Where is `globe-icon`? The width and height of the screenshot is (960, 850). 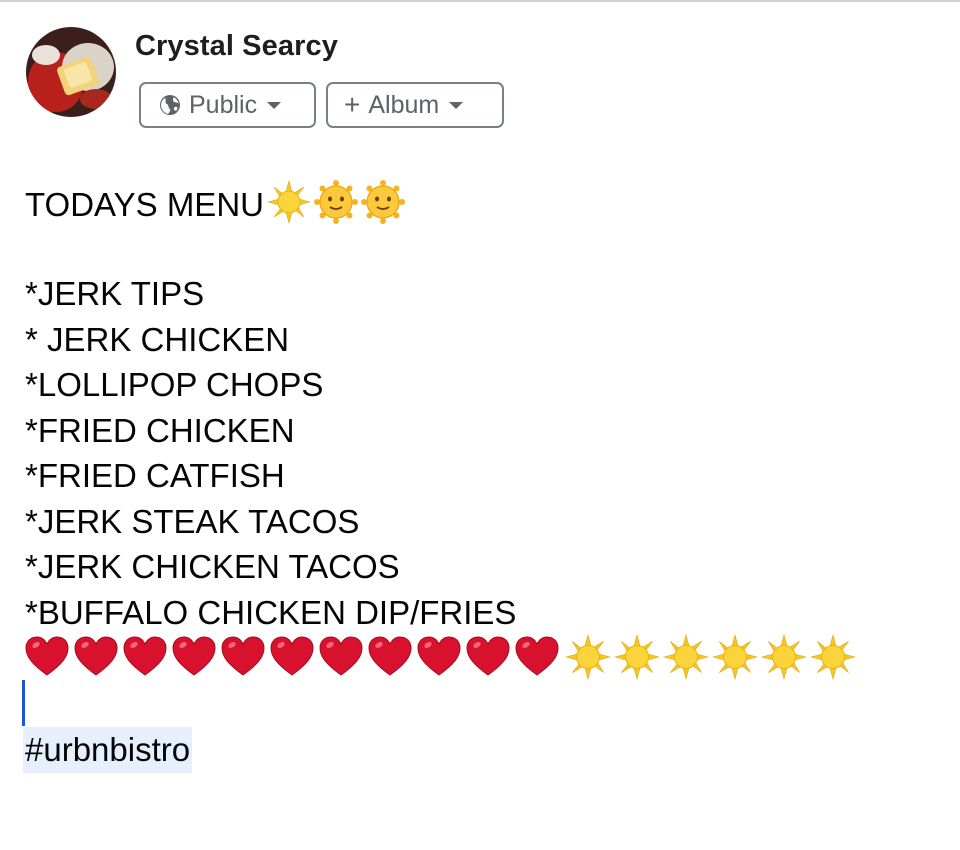
globe-icon is located at coordinates (170, 105).